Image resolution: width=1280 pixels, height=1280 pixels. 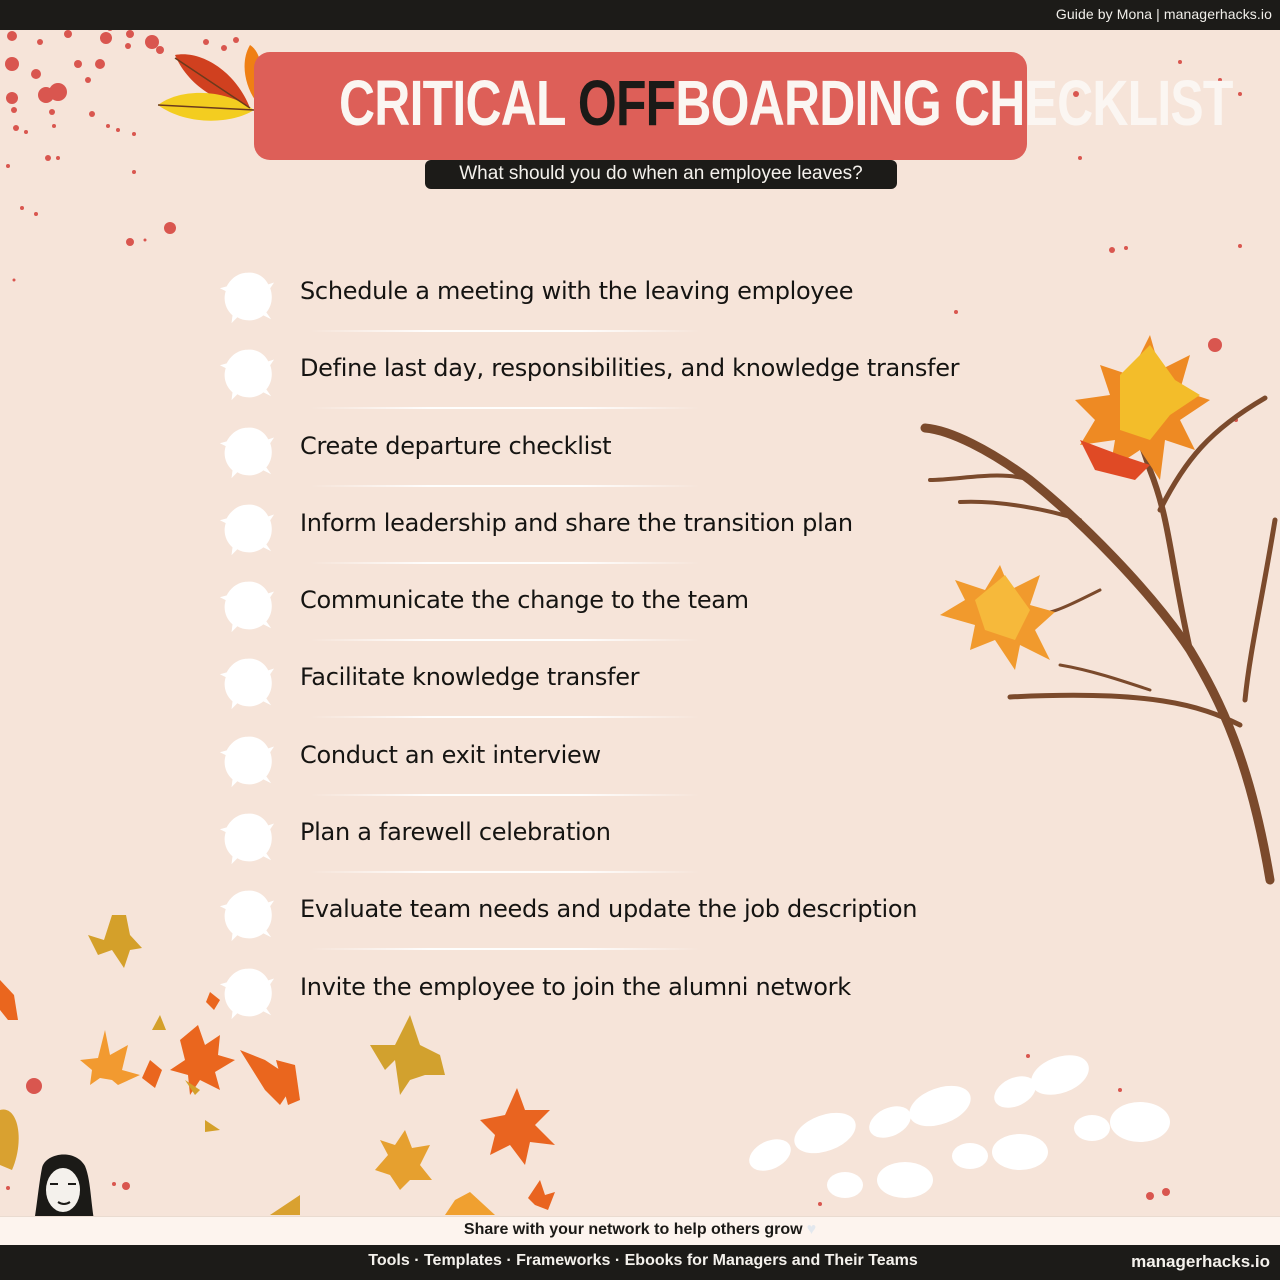 What do you see at coordinates (1200, 1262) in the screenshot?
I see `site-link: managerhacks.io` at bounding box center [1200, 1262].